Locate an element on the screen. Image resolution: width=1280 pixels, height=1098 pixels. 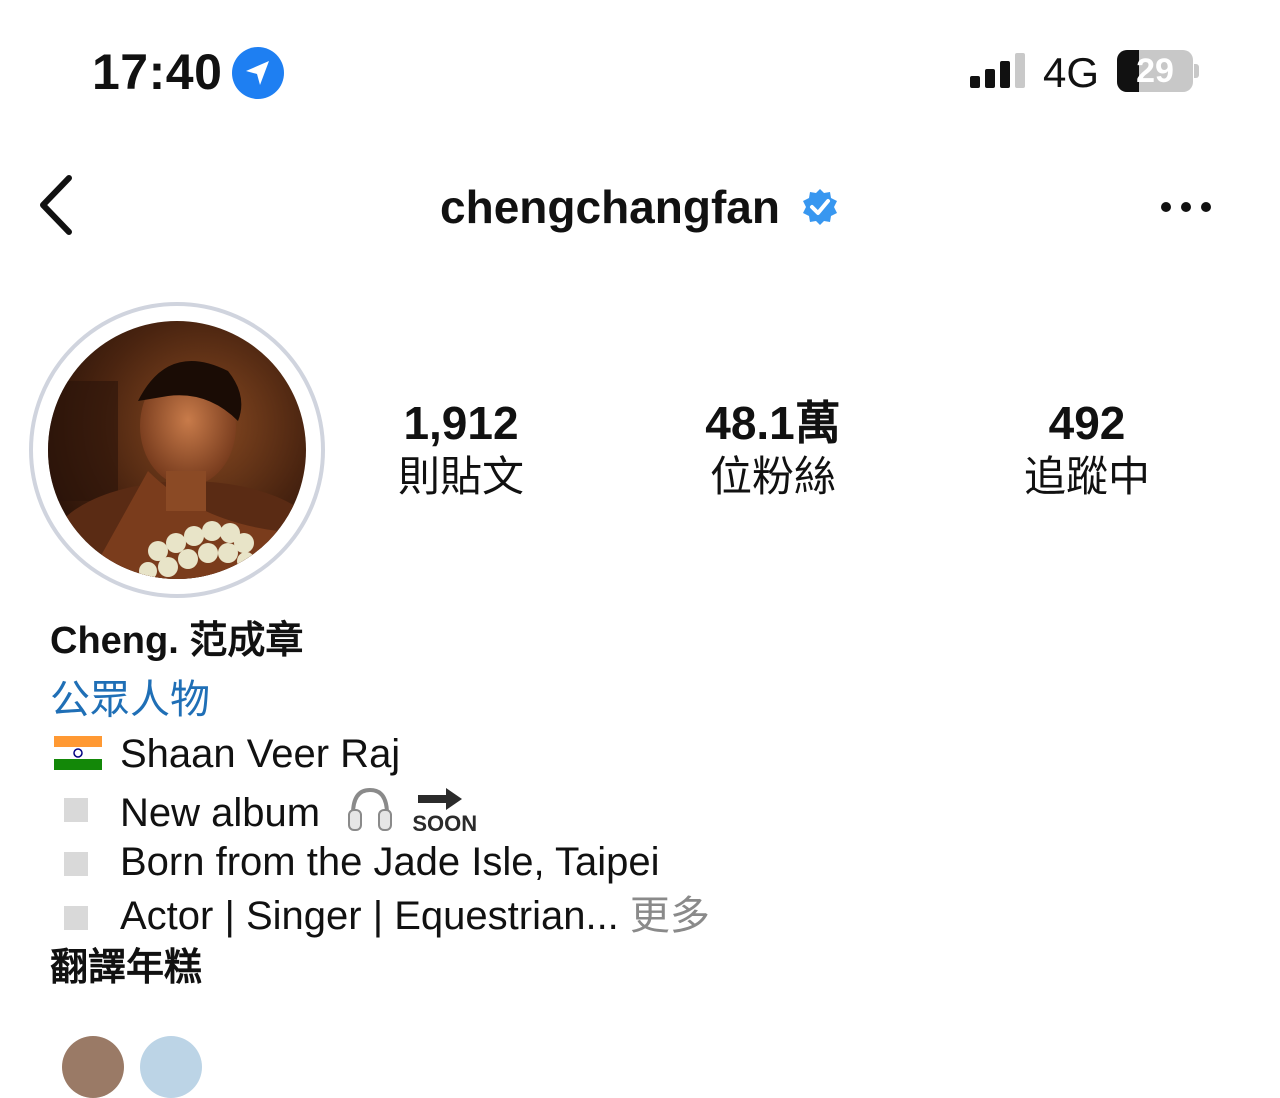
battery-percentage: 29 is located at coordinates (1155, 71).